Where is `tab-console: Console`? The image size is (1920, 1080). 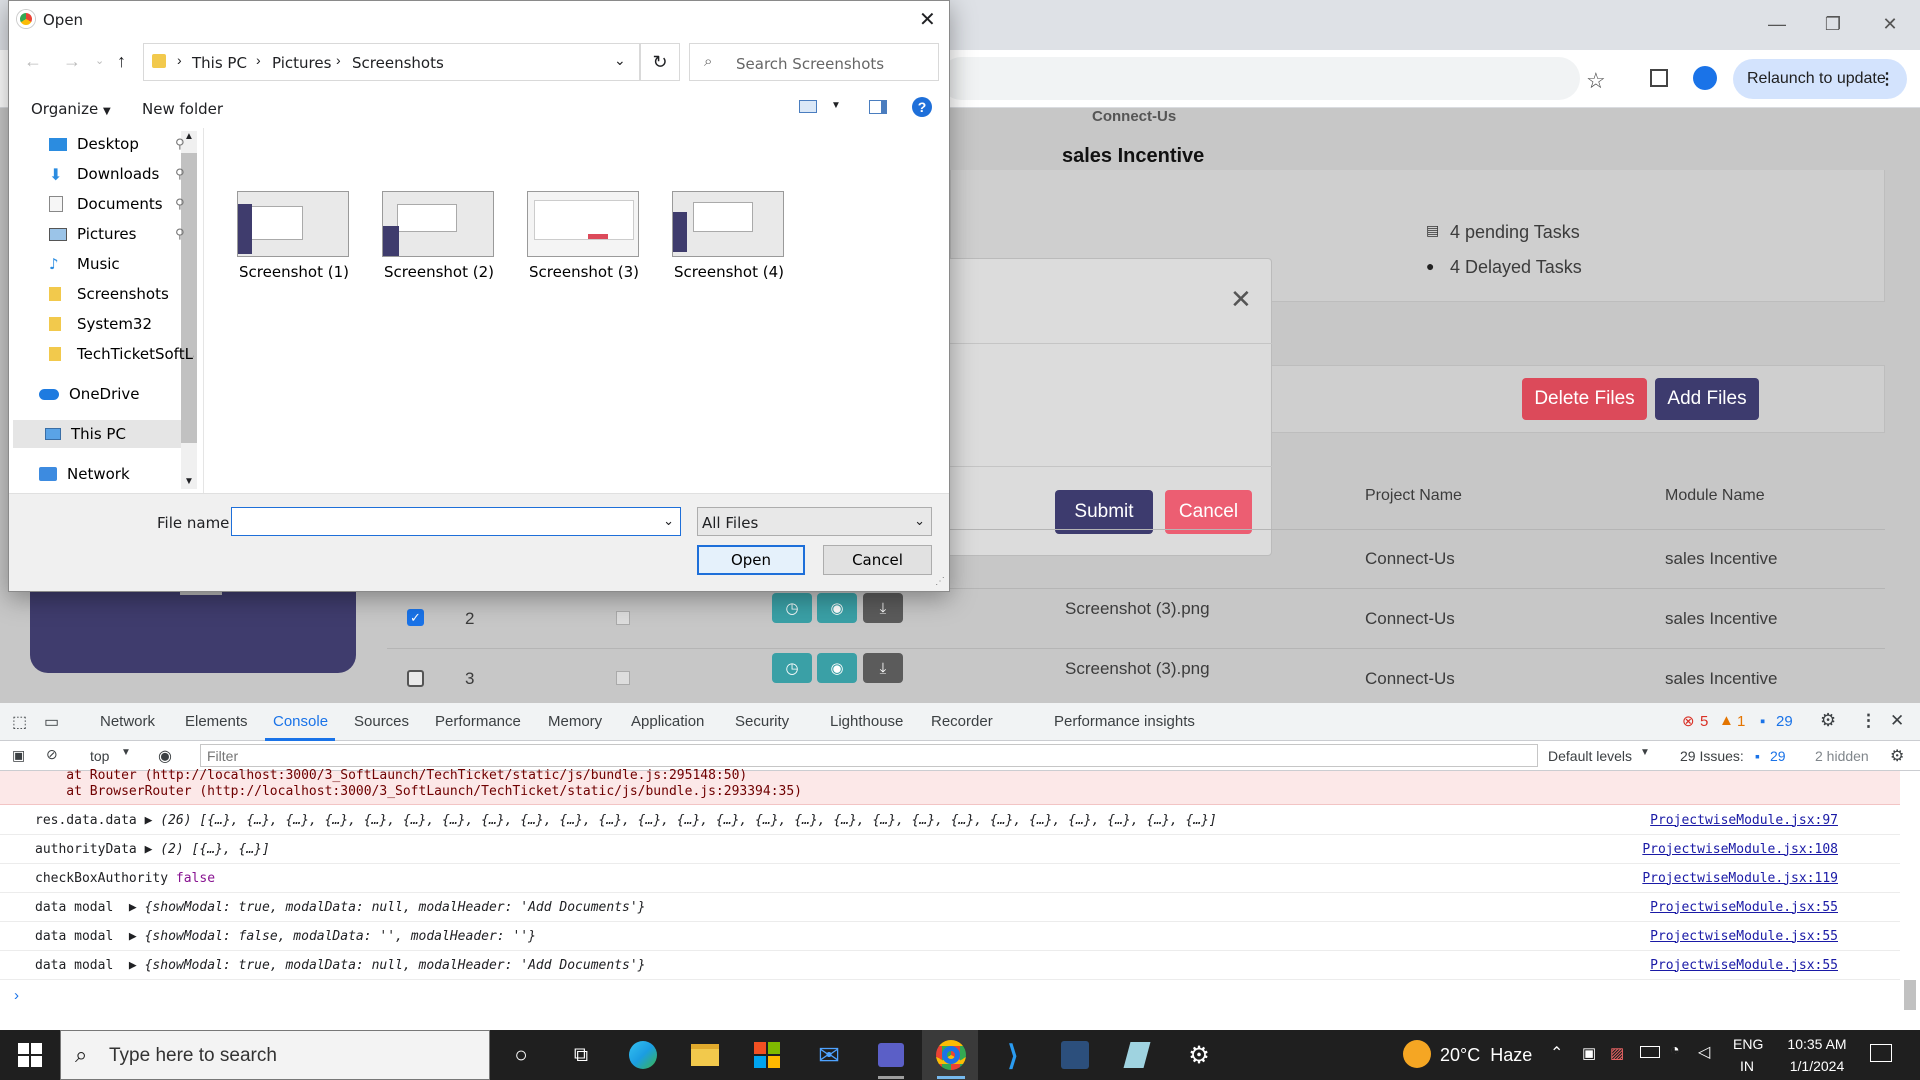
tab-console: Console is located at coordinates (300, 721).